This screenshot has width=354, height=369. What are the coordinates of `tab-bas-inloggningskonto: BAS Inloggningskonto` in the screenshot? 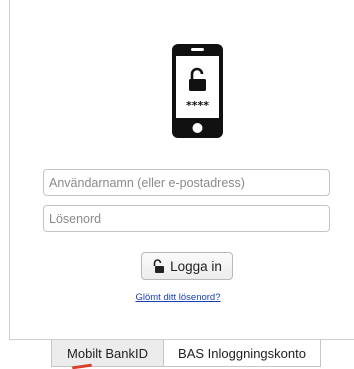 It's located at (242, 353).